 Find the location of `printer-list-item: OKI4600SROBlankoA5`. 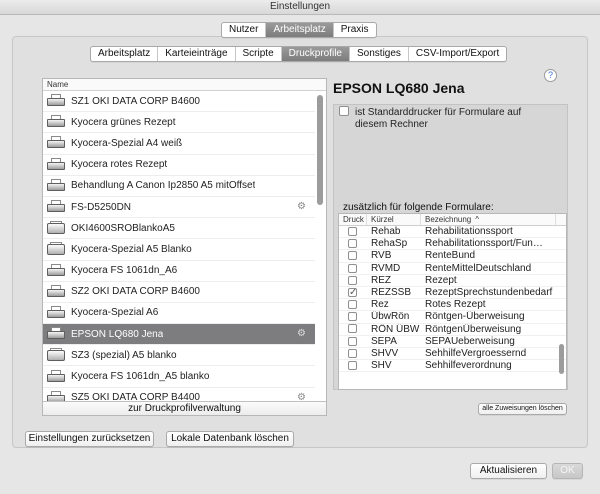

printer-list-item: OKI4600SROBlankoA5 is located at coordinates (179, 229).